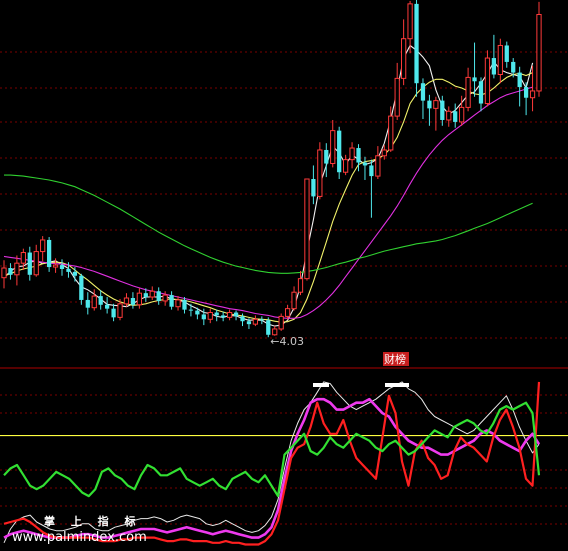  What do you see at coordinates (287, 341) in the screenshot?
I see `lowest-price-marker: ←4.03` at bounding box center [287, 341].